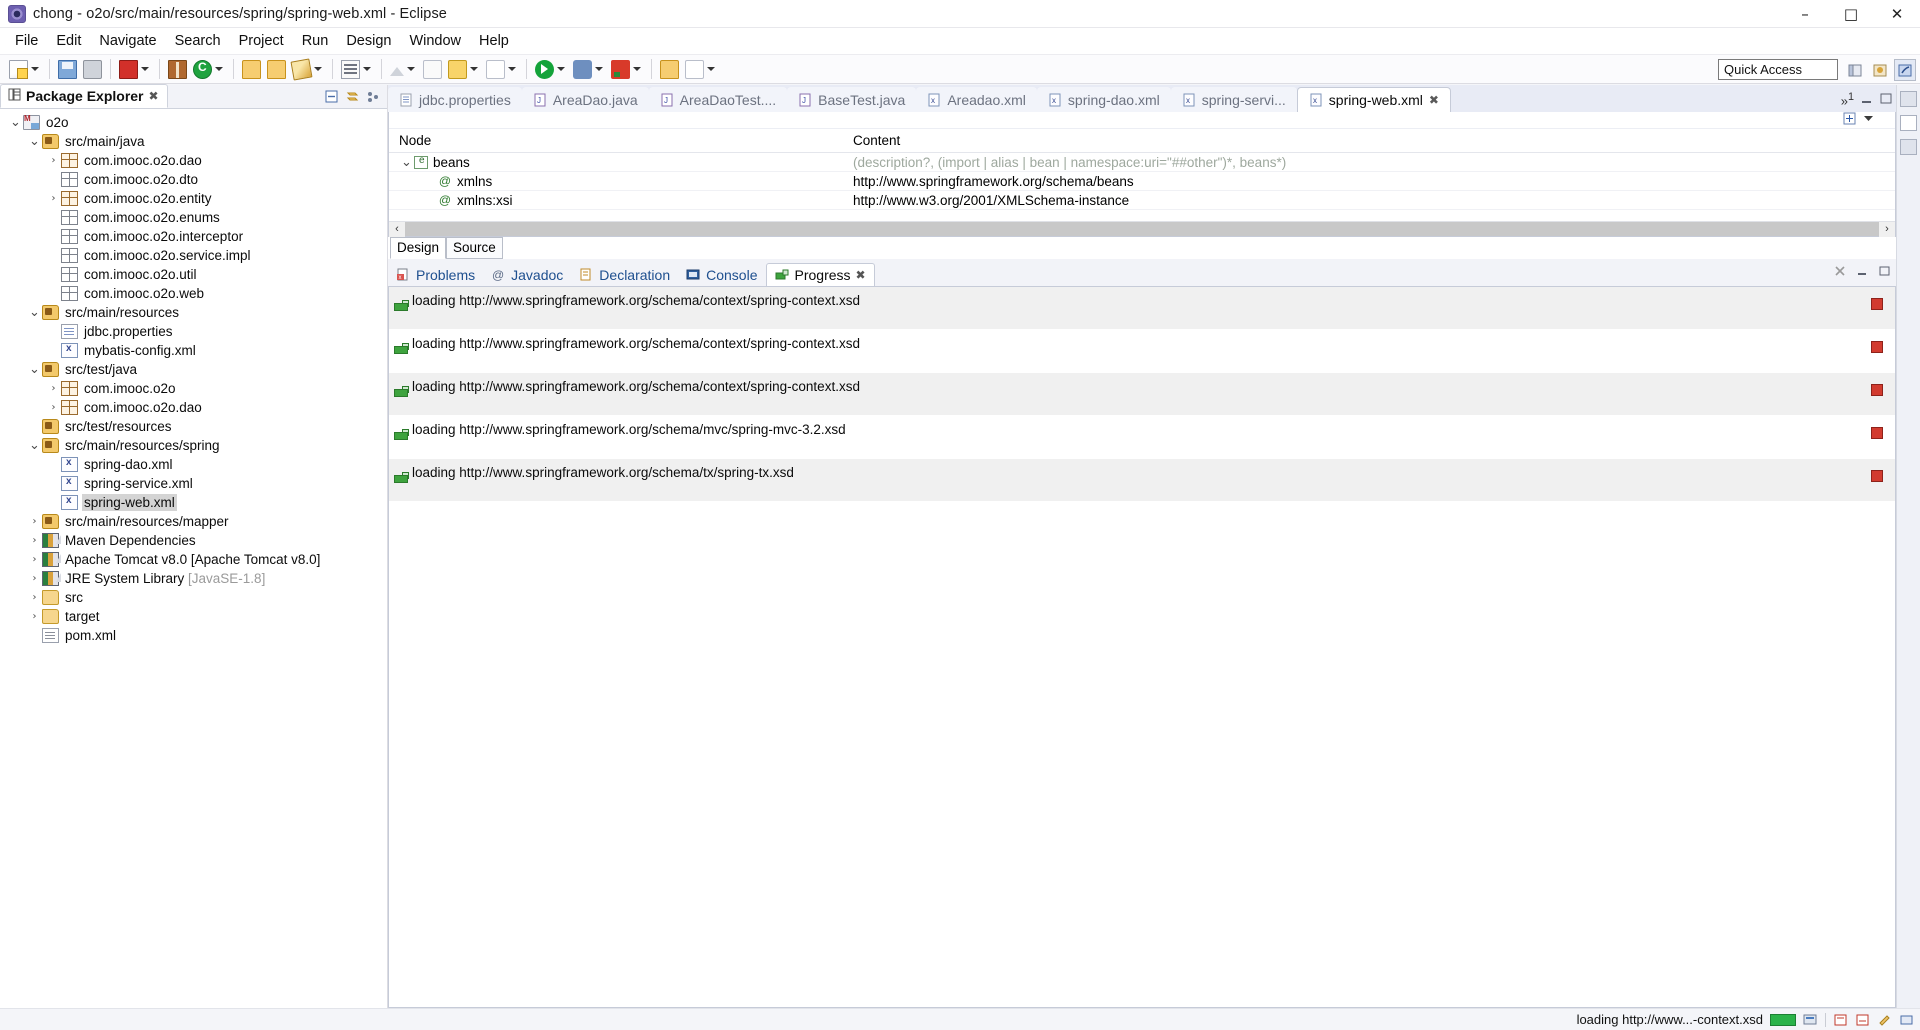  What do you see at coordinates (193, 445) in the screenshot?
I see `tree-item: ⌄ src/main/resources/spring` at bounding box center [193, 445].